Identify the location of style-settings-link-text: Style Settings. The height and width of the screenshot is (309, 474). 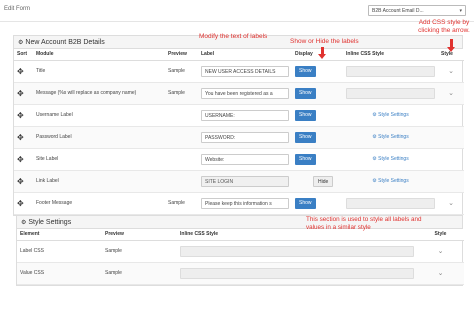
(393, 137).